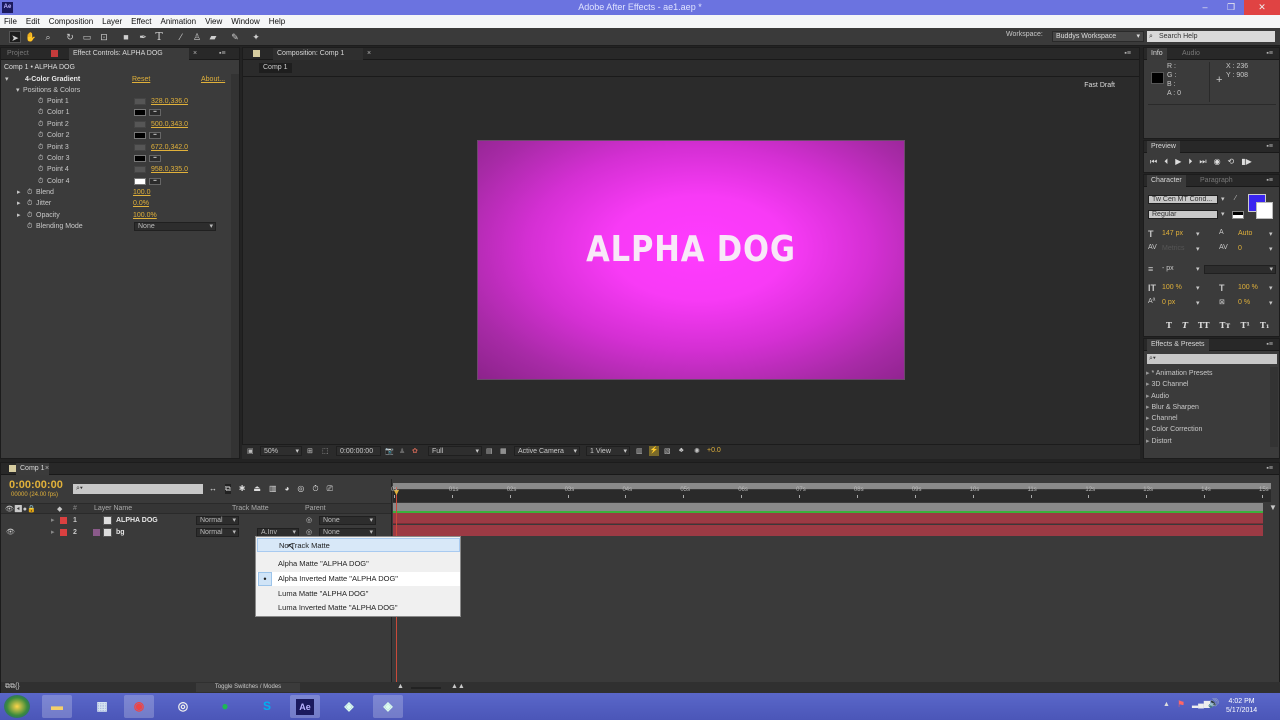  I want to click on brush-tool-icon: ⁄, so click(181, 37).